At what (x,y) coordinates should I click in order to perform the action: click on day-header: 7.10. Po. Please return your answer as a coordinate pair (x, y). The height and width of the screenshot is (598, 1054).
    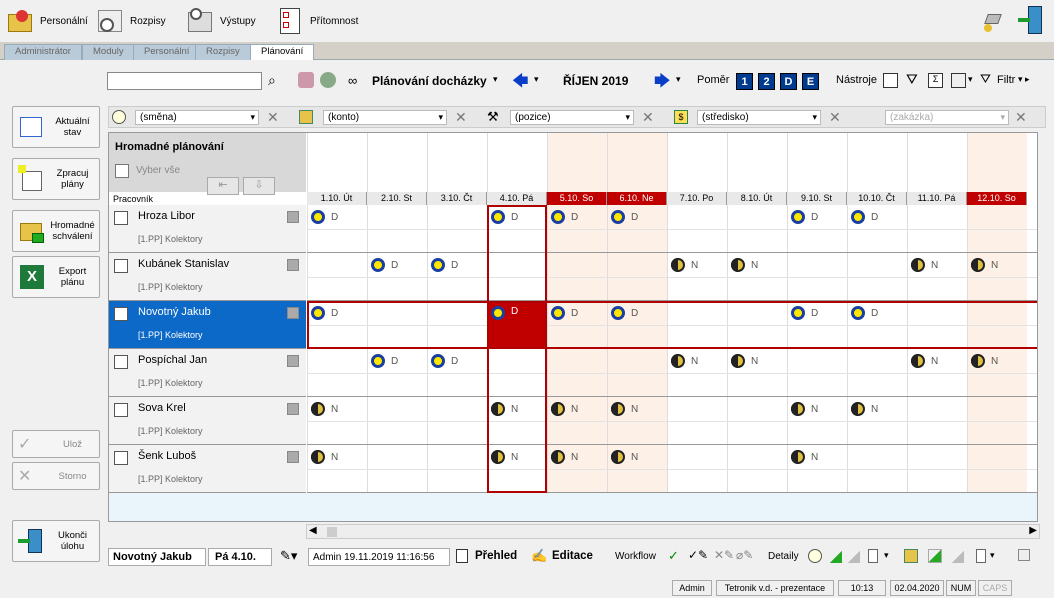
    Looking at the image, I should click on (697, 198).